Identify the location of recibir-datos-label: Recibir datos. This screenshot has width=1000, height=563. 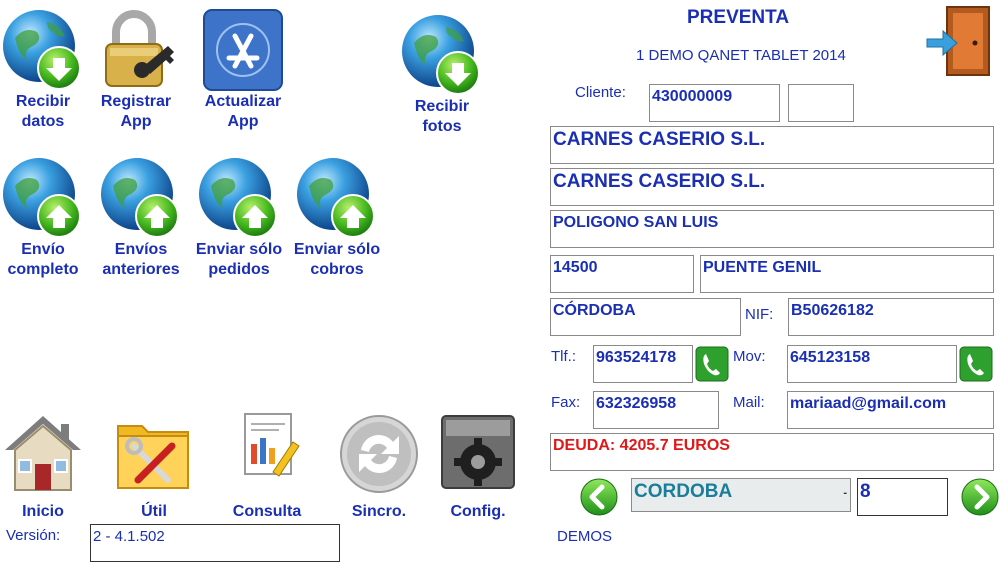
(43, 111).